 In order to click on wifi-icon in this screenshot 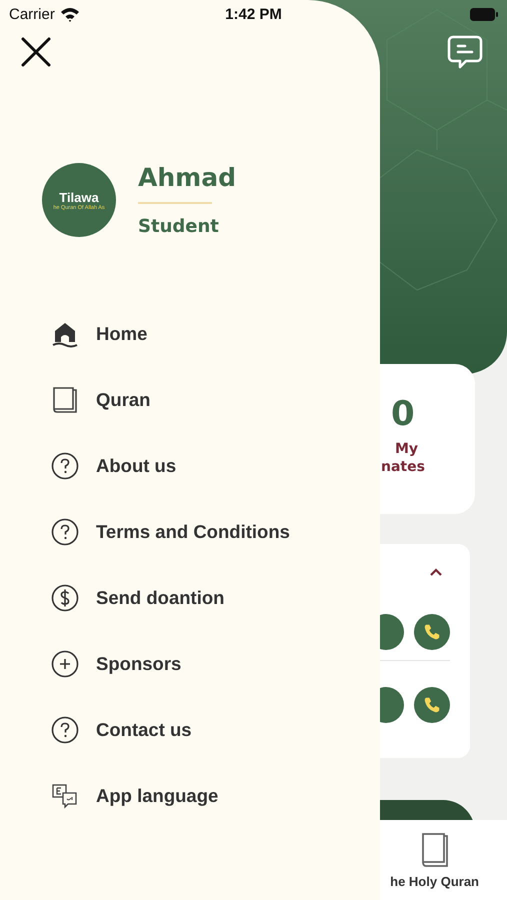, I will do `click(70, 14)`.